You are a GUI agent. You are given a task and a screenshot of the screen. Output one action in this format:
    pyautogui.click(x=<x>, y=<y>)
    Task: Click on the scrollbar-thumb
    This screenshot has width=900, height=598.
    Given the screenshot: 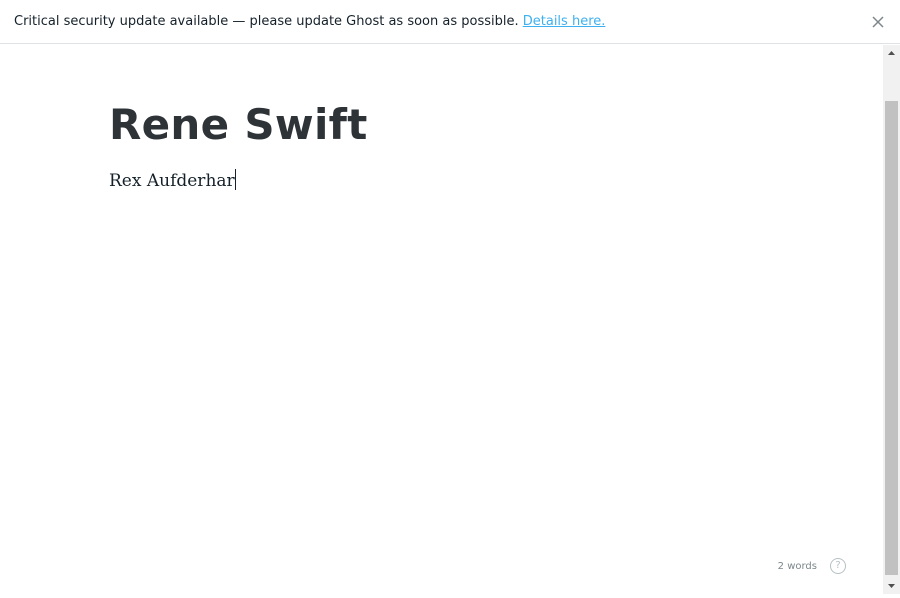 What is the action you would take?
    pyautogui.click(x=891, y=338)
    